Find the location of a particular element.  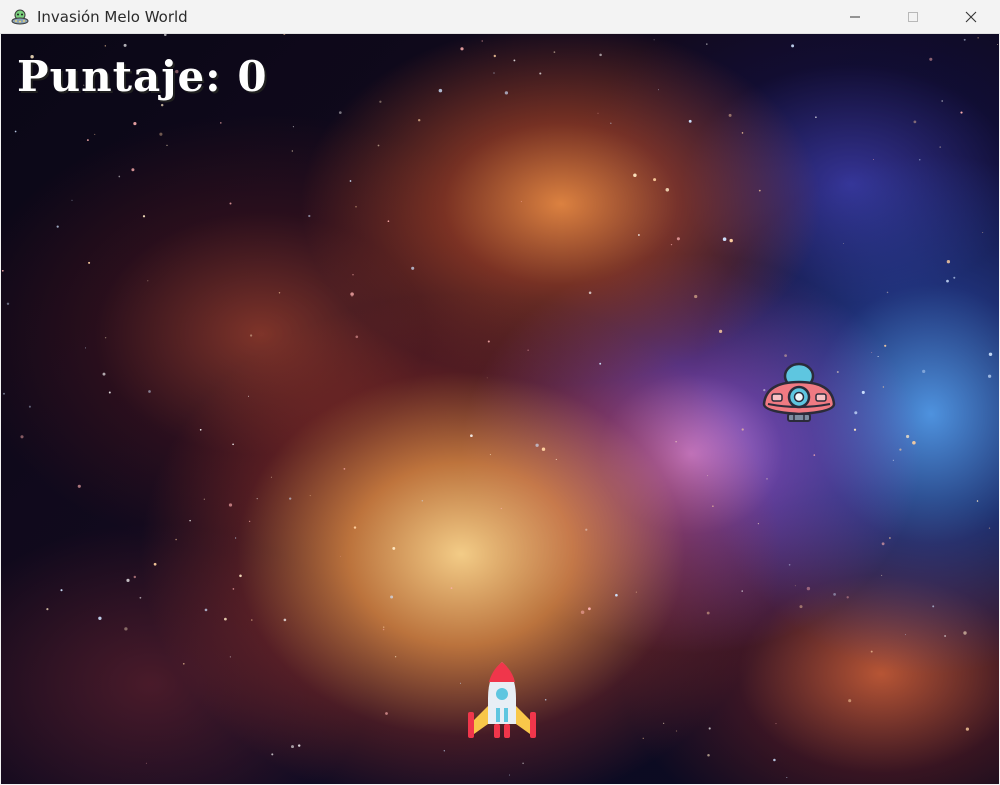

maximize-button is located at coordinates (913, 16).